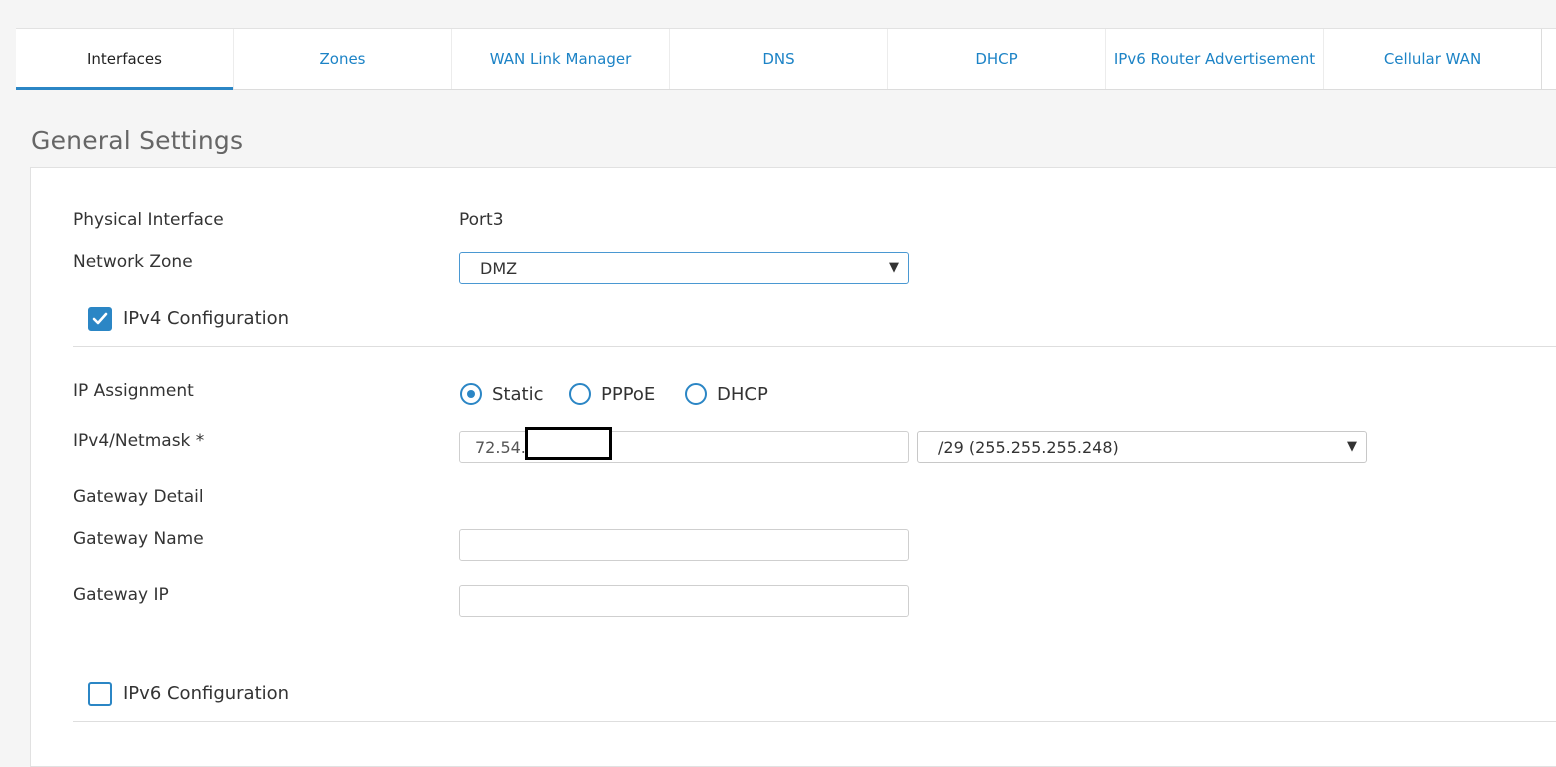  What do you see at coordinates (121, 595) in the screenshot?
I see `gateway-ip-label: Gateway IP` at bounding box center [121, 595].